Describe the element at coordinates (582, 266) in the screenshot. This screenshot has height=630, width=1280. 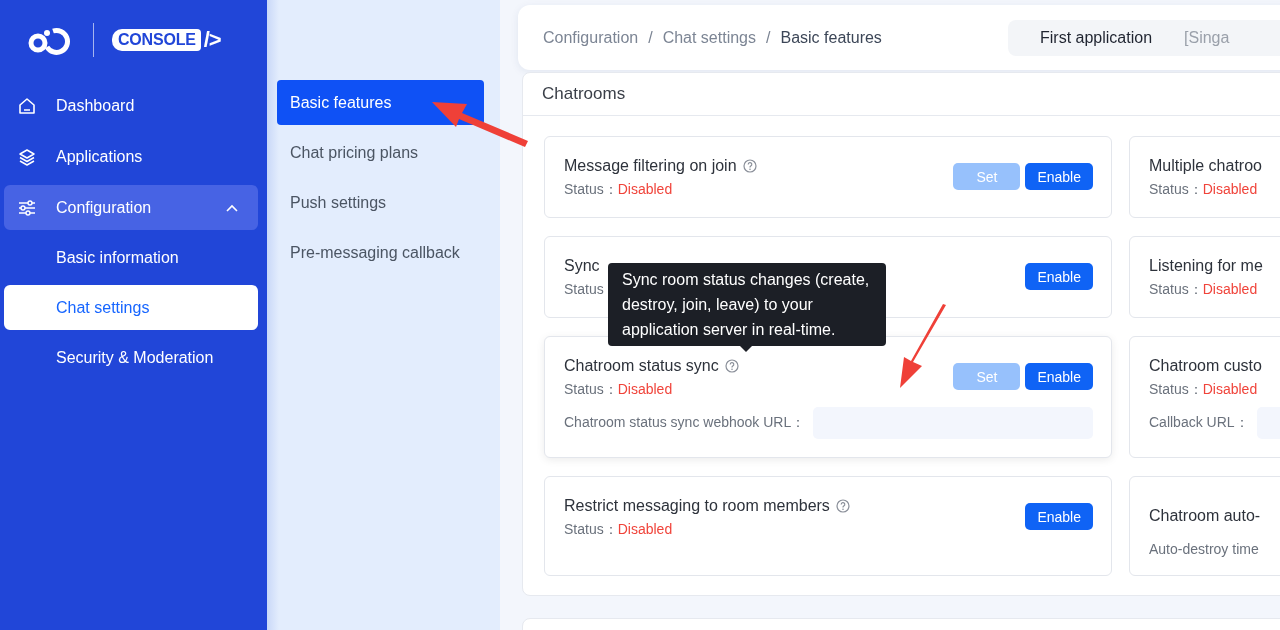
I see `feature-title: Sync` at that location.